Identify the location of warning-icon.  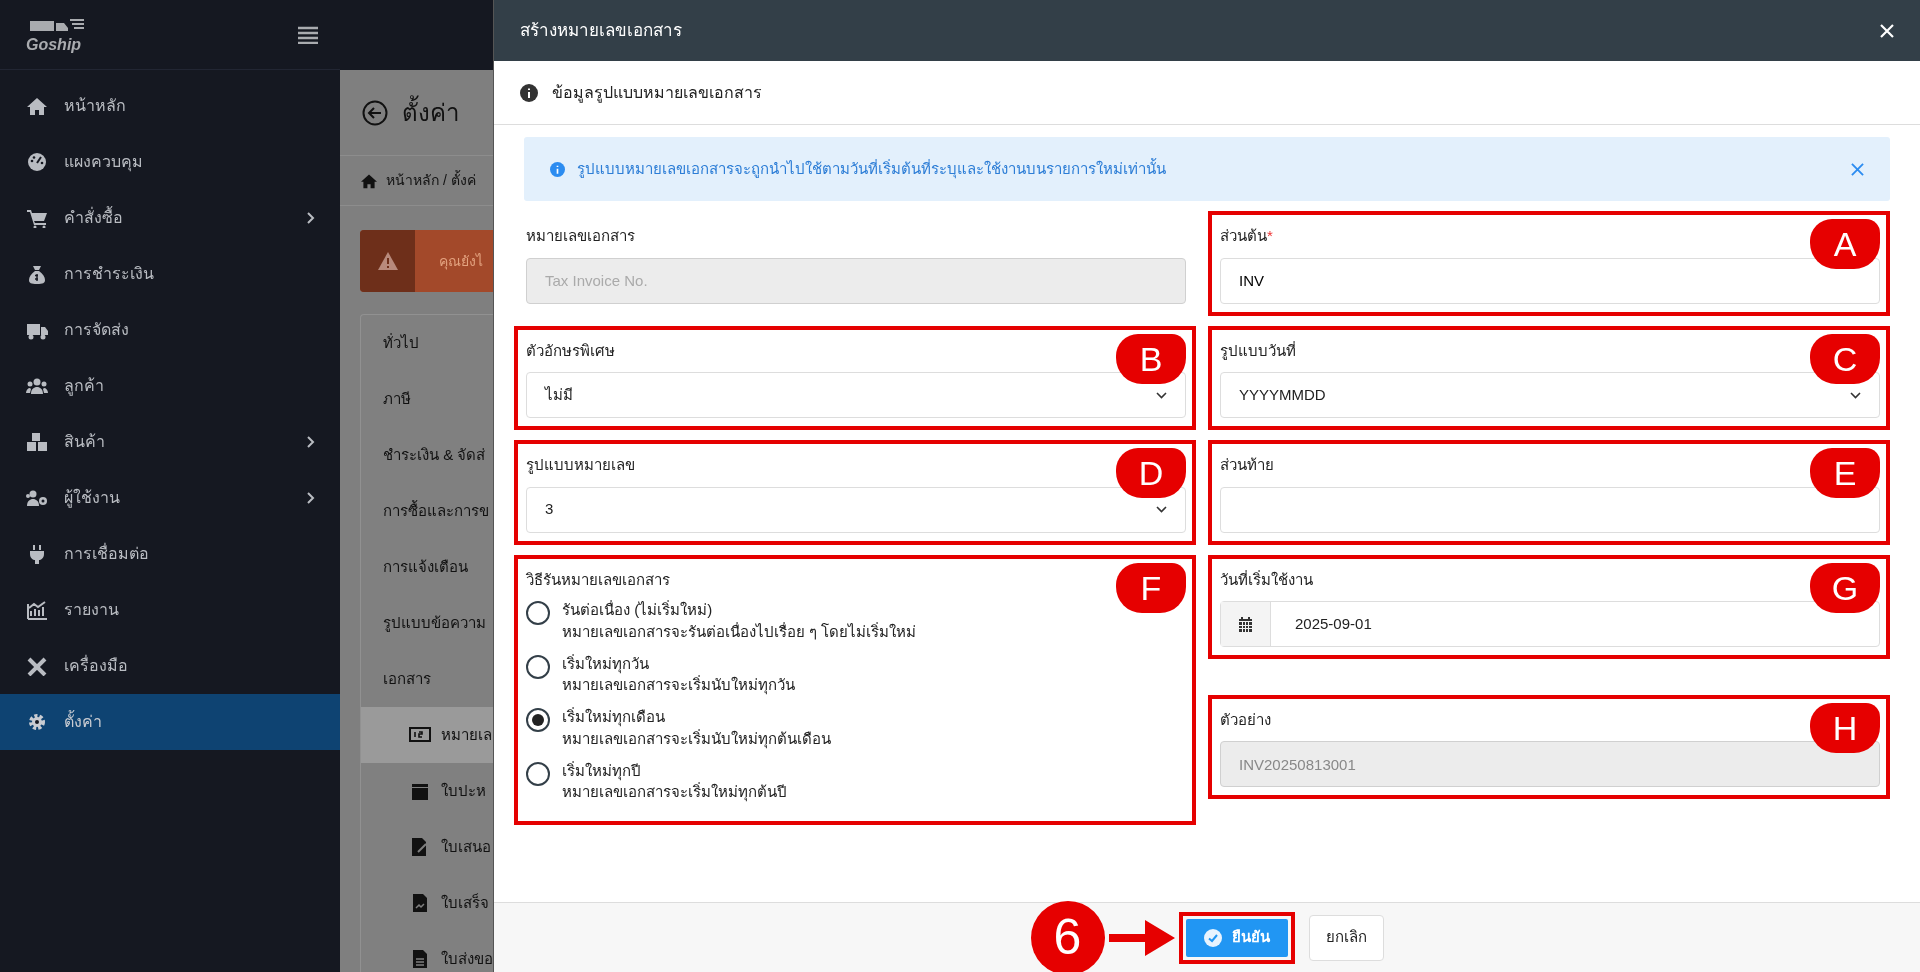
(387, 261).